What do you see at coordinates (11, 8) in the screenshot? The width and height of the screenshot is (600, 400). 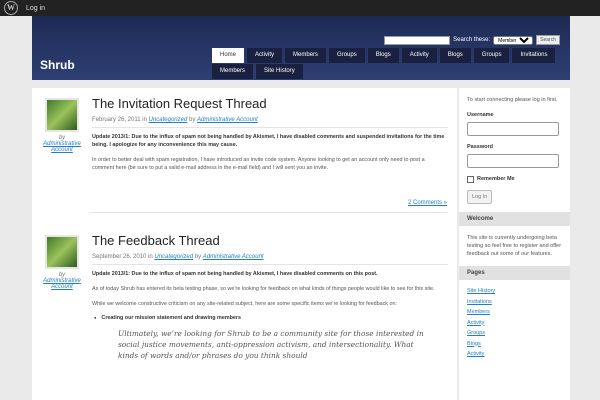 I see `wordpress-logo-icon: W` at bounding box center [11, 8].